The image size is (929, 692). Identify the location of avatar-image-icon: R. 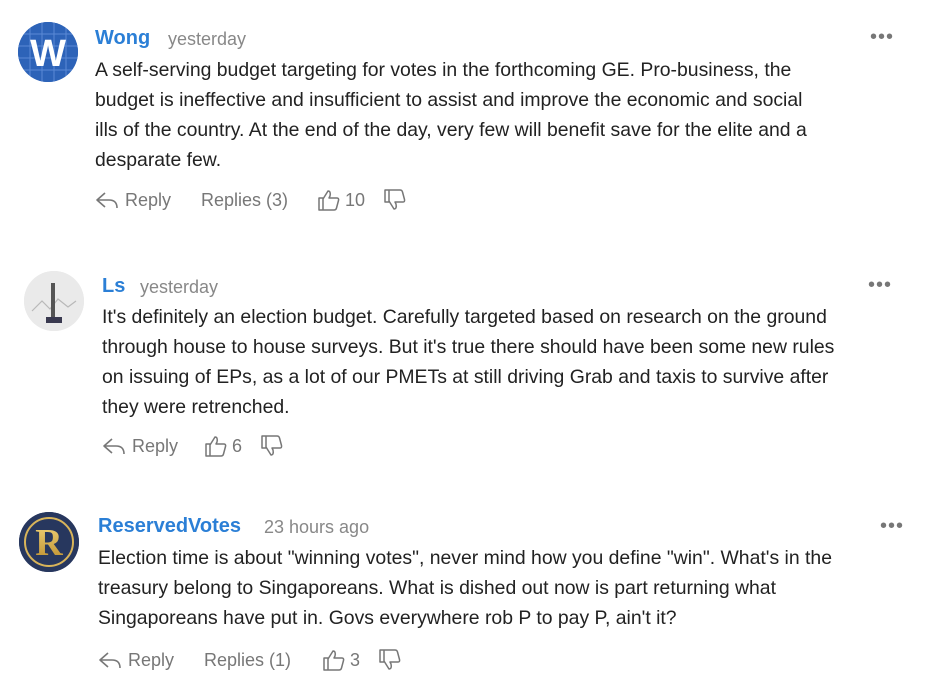
(49, 542).